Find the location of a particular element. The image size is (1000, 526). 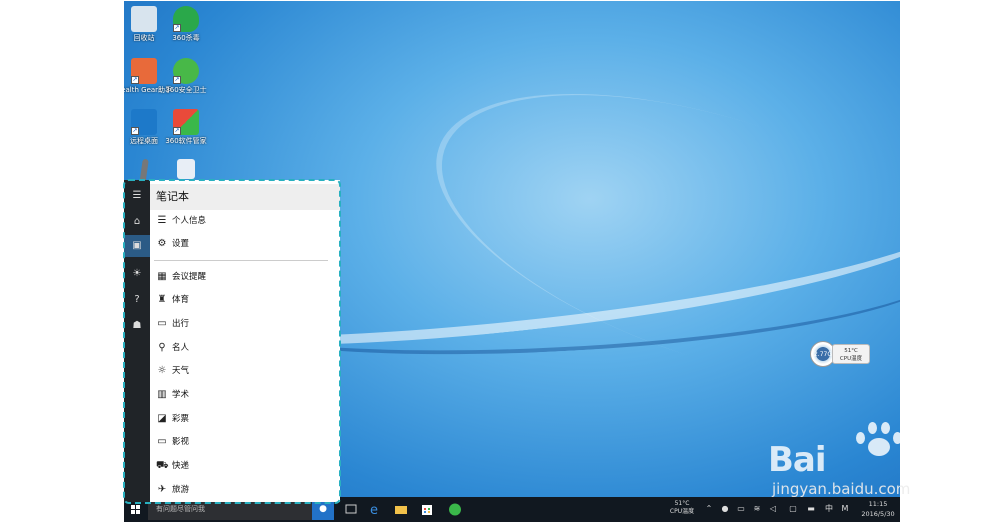

clock: 11:15 2016/5/30 is located at coordinates (878, 509).